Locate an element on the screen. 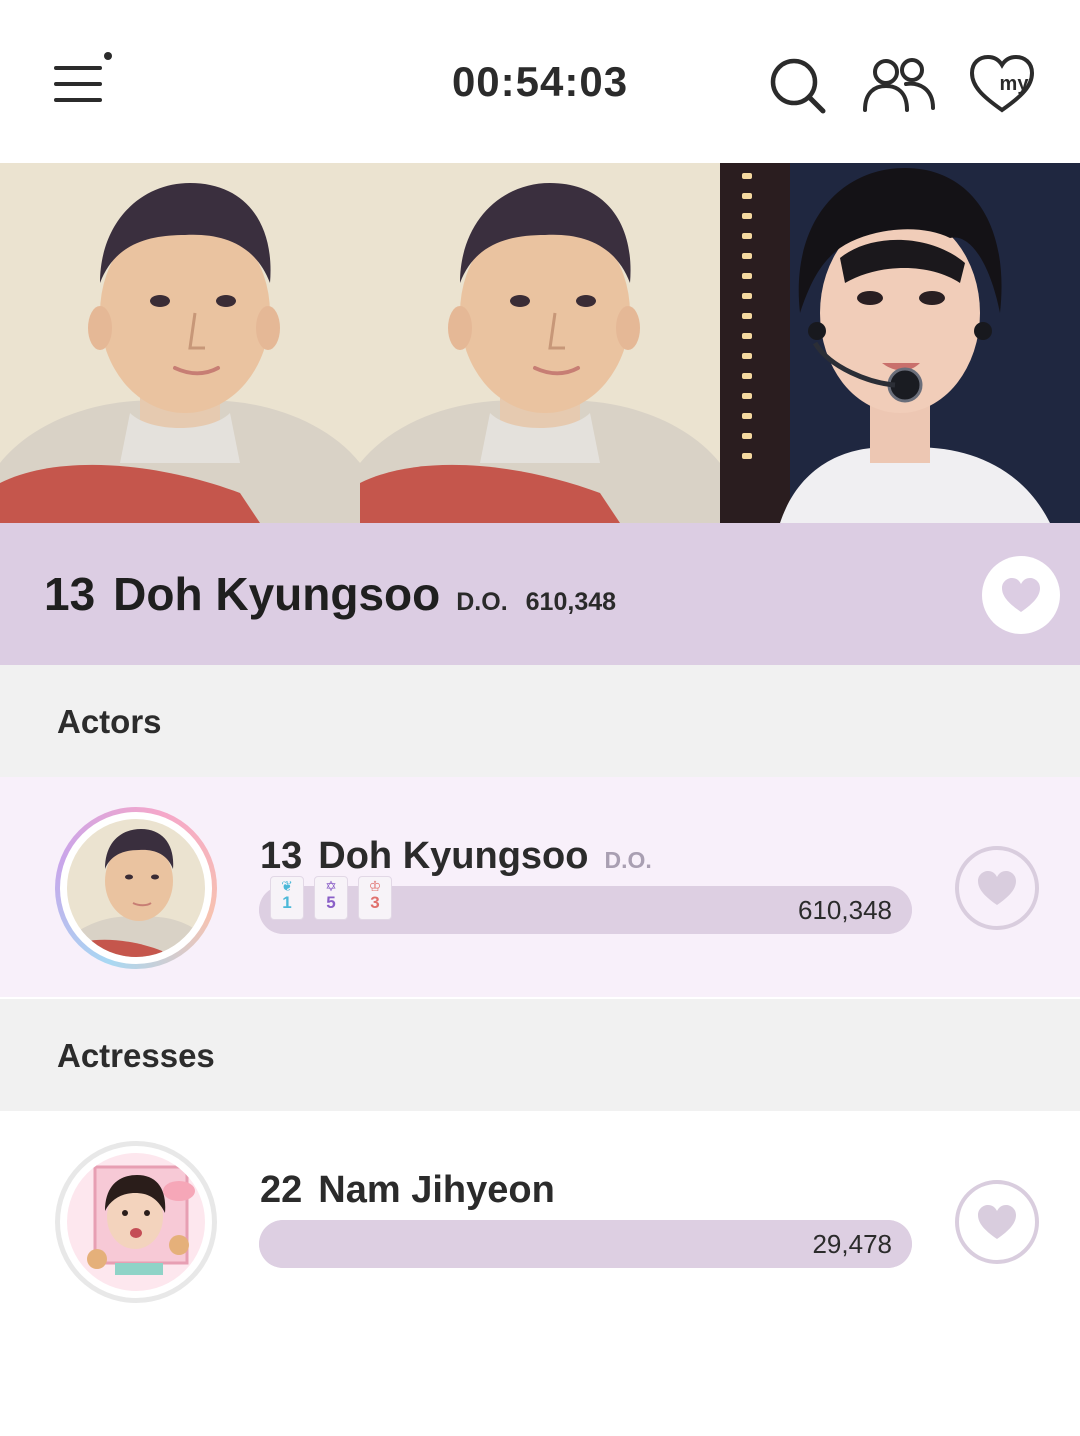  vote-count: 29,478 is located at coordinates (852, 1244).